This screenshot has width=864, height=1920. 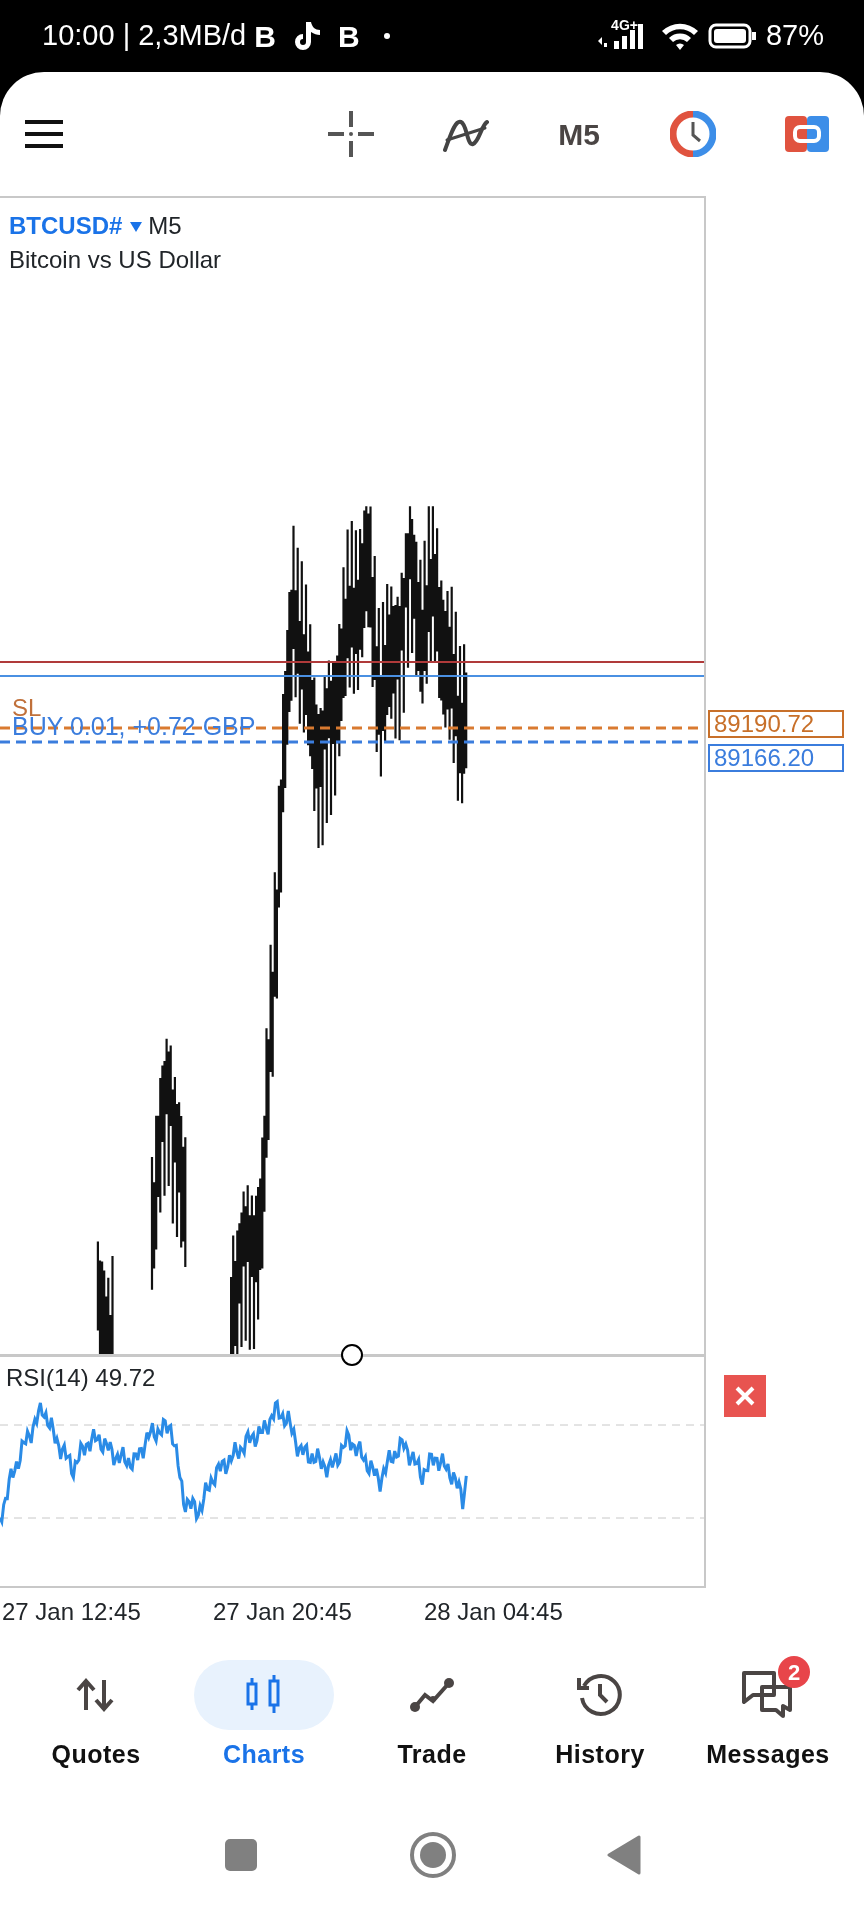 I want to click on notification-dot-icon, so click(x=386, y=36).